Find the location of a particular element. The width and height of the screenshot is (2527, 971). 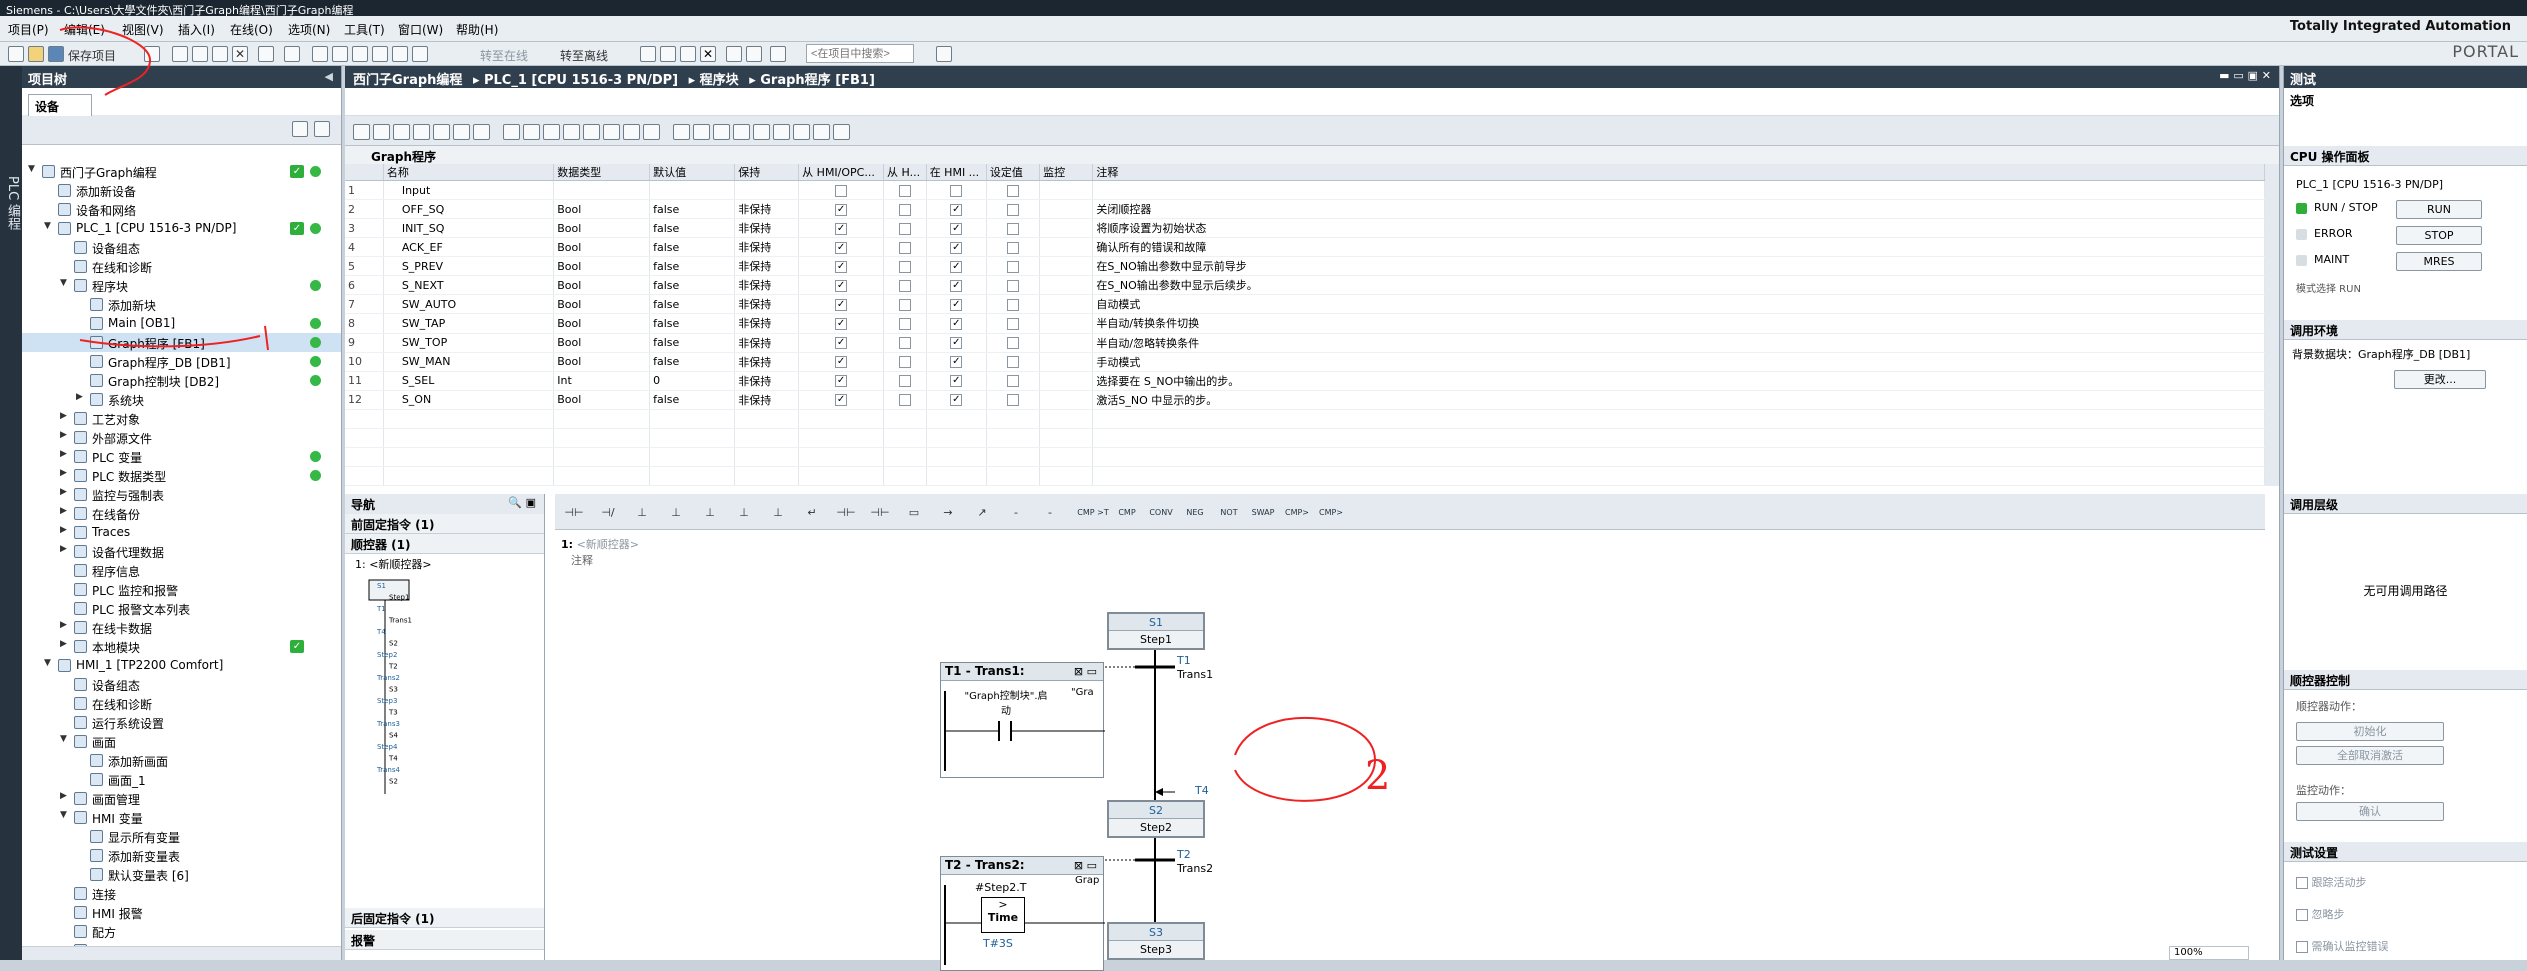

transition-t1-id: T1 is located at coordinates (1184, 660).